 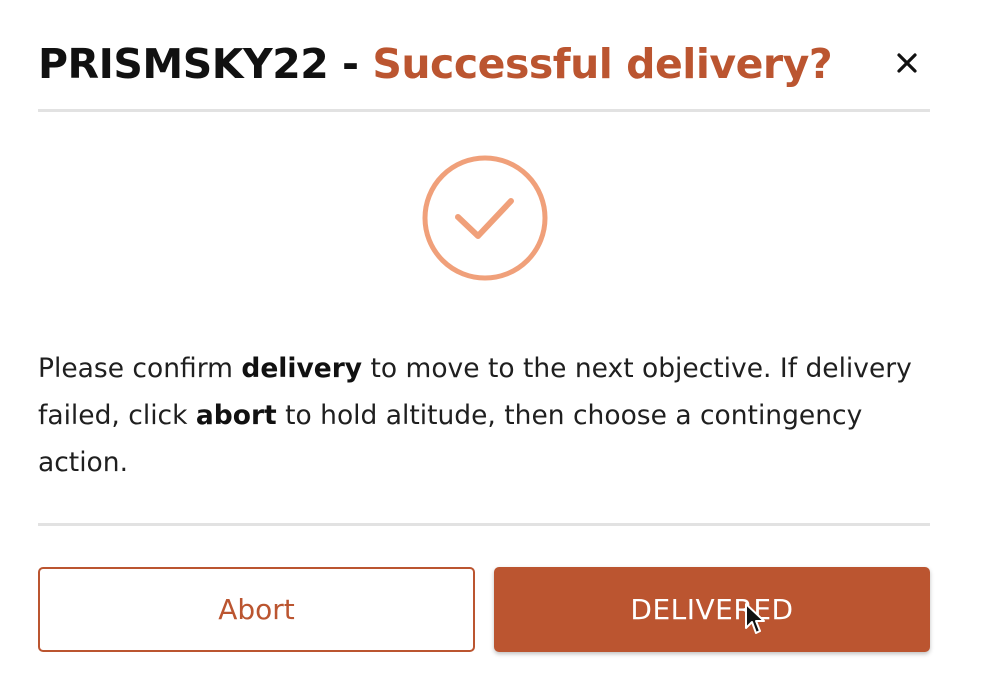 What do you see at coordinates (484, 524) in the screenshot?
I see `footer-divider` at bounding box center [484, 524].